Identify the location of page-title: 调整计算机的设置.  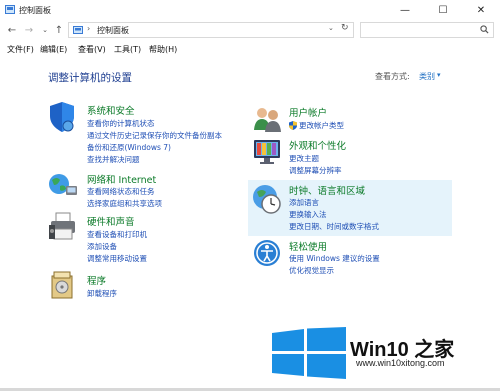
(90, 78).